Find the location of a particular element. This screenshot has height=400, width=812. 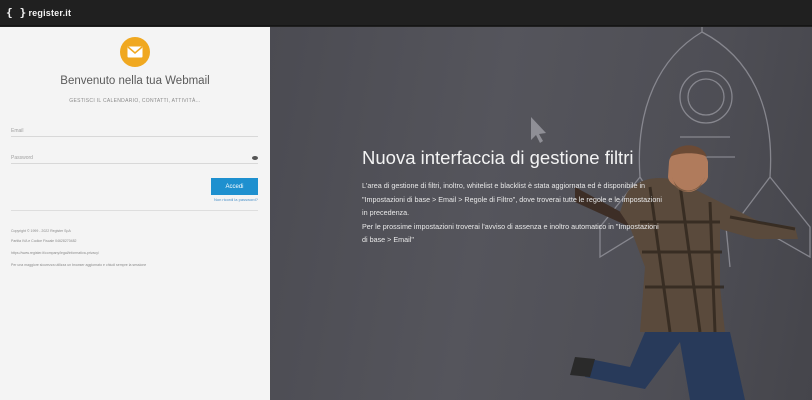

copyright-text: Copyright © 1999 - 2022 Register SpA is located at coordinates (41, 231).